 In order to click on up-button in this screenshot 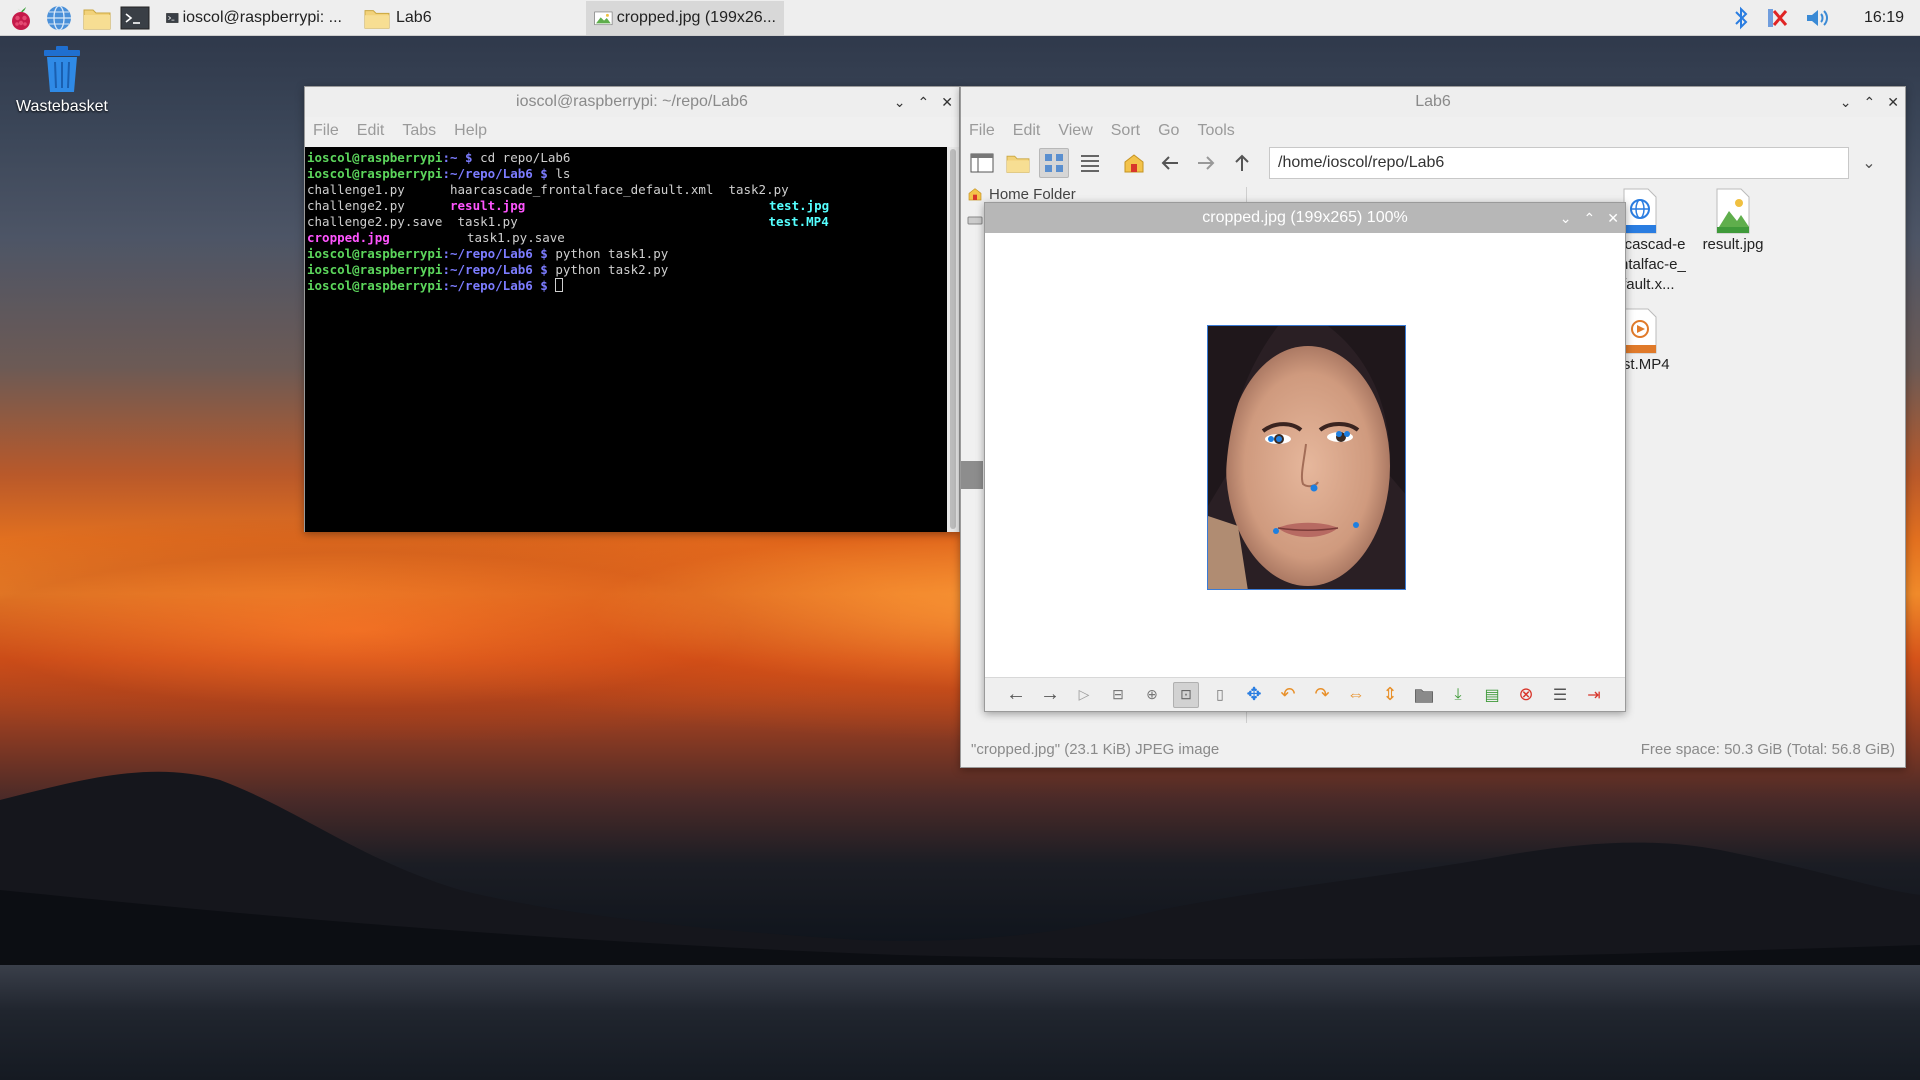, I will do `click(1242, 163)`.